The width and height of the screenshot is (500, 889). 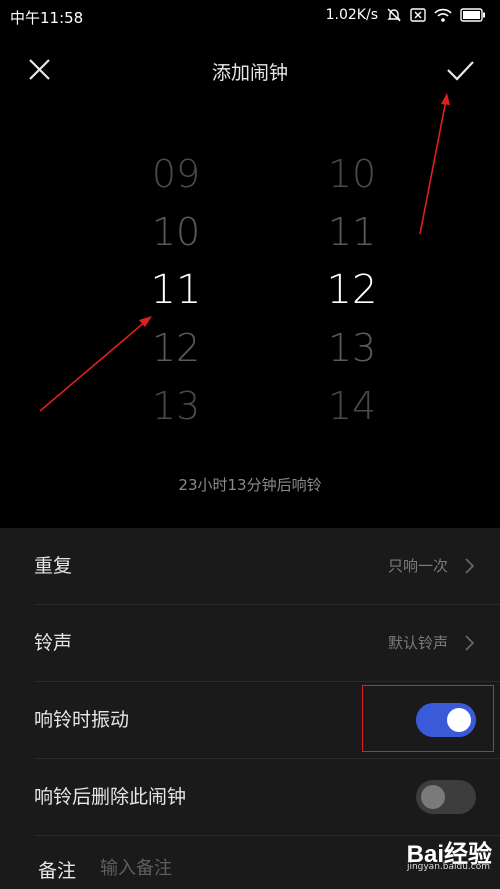 What do you see at coordinates (249, 73) in the screenshot?
I see `page-title: 添加闹钟` at bounding box center [249, 73].